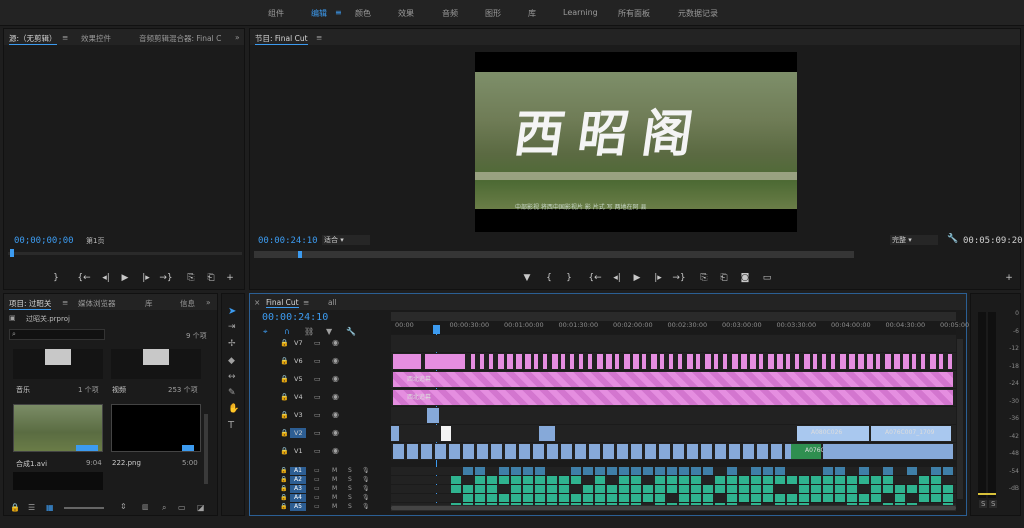 The image size is (1024, 528). Describe the element at coordinates (180, 38) in the screenshot. I see `tab-audio-mixer: 音频剪辑混合器: Final C` at that location.